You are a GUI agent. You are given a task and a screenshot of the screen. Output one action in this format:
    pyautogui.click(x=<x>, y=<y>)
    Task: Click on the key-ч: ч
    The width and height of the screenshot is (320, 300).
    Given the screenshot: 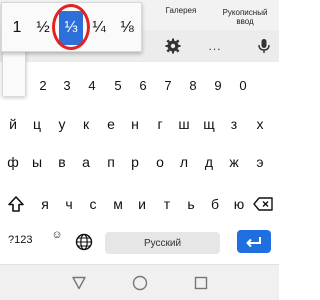 What is the action you would take?
    pyautogui.click(x=69, y=204)
    